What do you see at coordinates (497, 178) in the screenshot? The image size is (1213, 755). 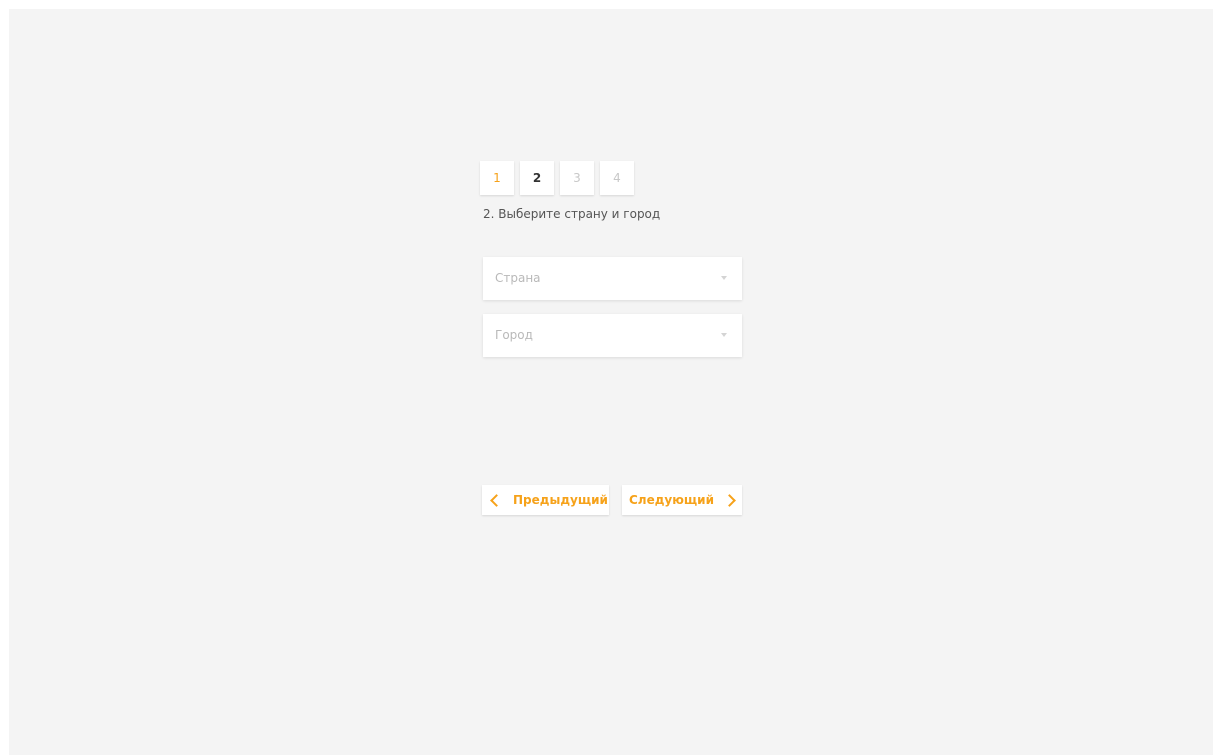 I see `step-1: 1` at bounding box center [497, 178].